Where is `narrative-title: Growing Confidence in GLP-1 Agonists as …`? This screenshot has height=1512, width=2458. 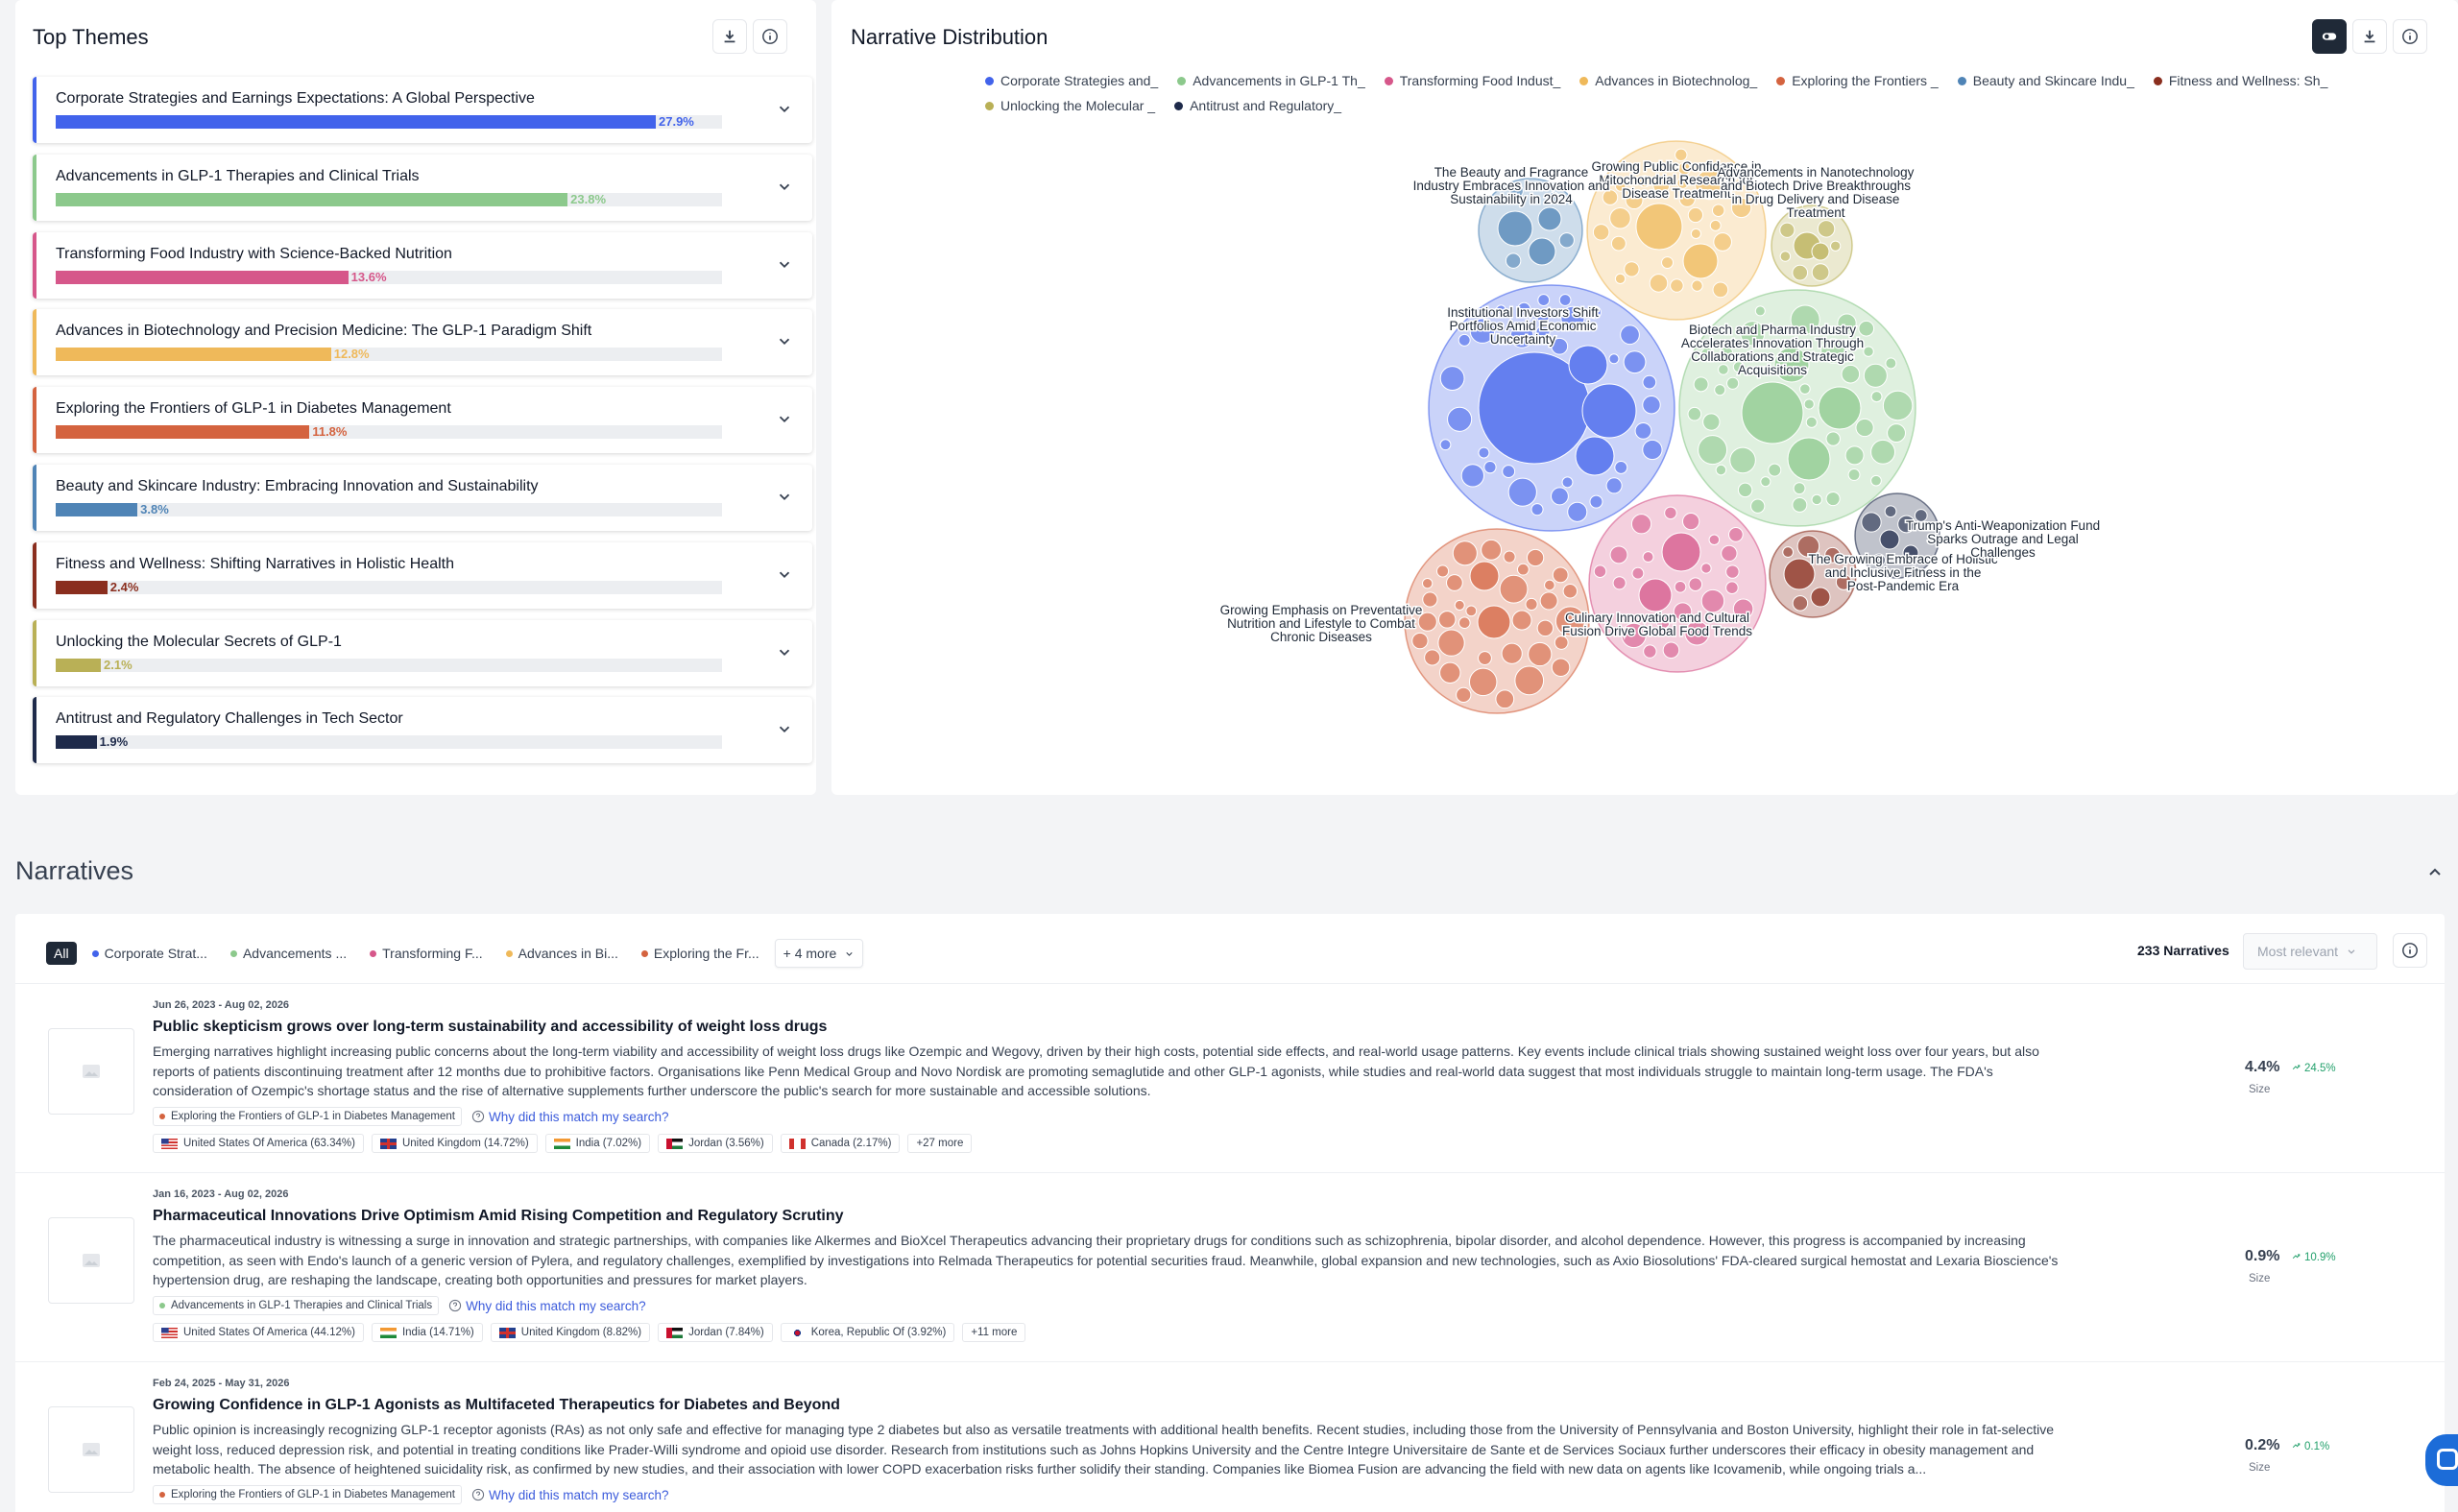
narrative-title: Growing Confidence in GLP-1 Agonists as … is located at coordinates (496, 1405).